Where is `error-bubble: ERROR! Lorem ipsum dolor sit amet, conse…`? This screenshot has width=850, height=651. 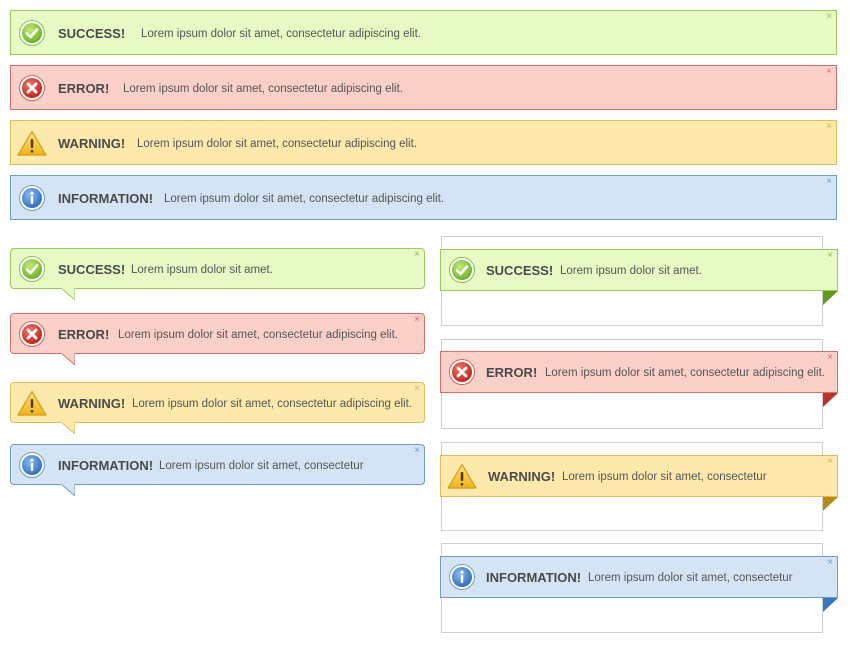 error-bubble: ERROR! Lorem ipsum dolor sit amet, conse… is located at coordinates (217, 339).